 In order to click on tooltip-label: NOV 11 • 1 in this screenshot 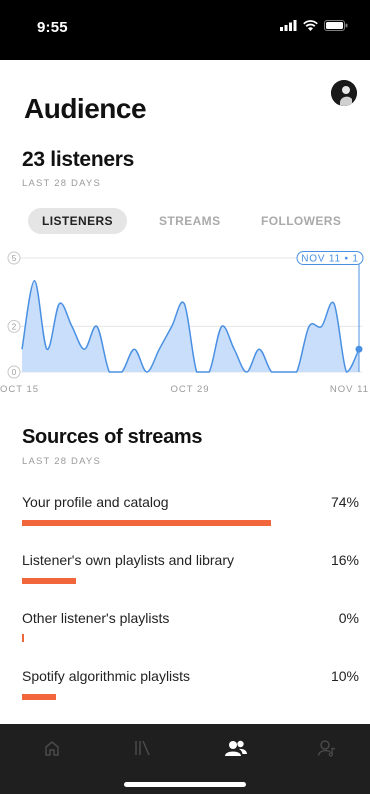, I will do `click(329, 259)`.